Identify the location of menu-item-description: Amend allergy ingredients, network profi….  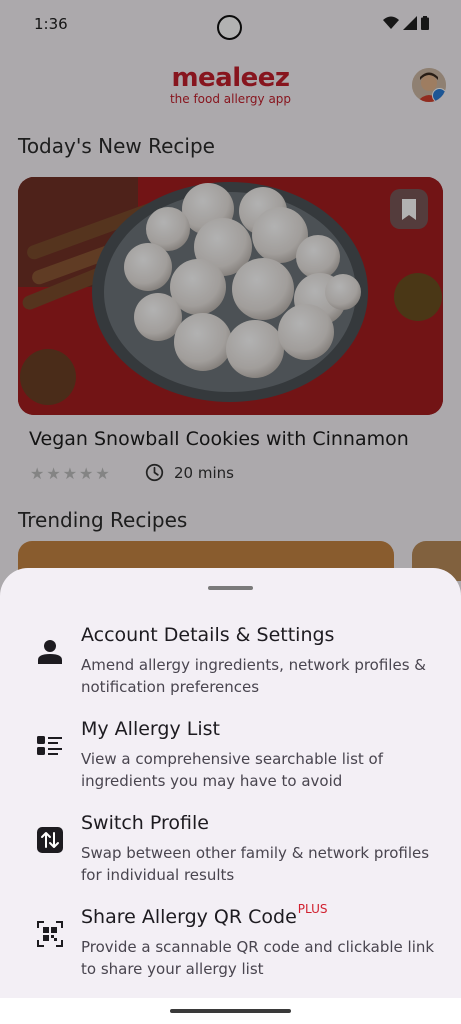
(253, 676).